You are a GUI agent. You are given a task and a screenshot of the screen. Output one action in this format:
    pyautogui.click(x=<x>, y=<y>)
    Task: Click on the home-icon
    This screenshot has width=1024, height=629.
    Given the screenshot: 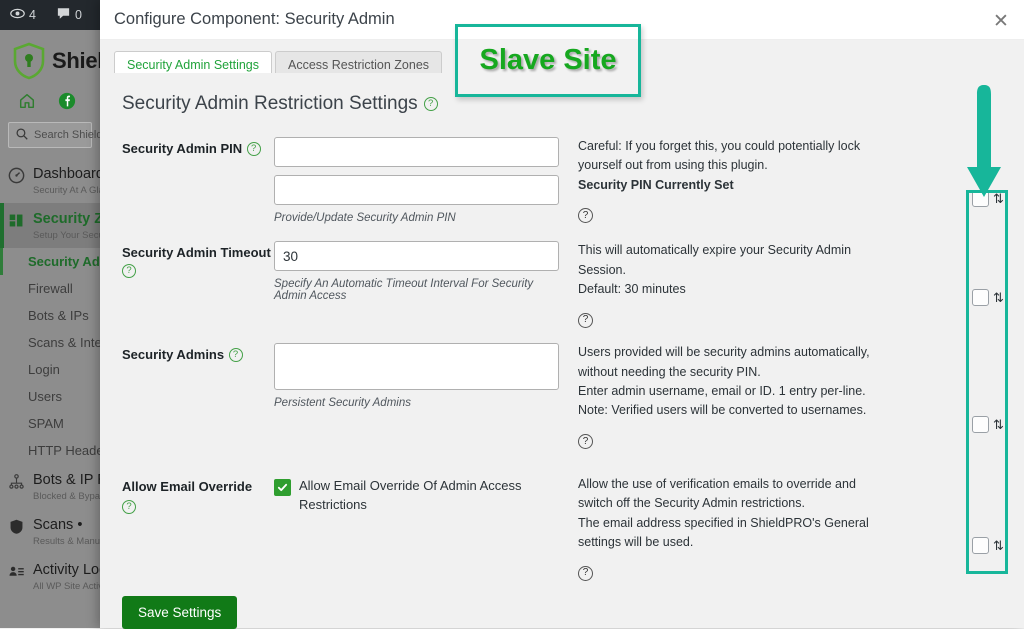 What is the action you would take?
    pyautogui.click(x=27, y=101)
    